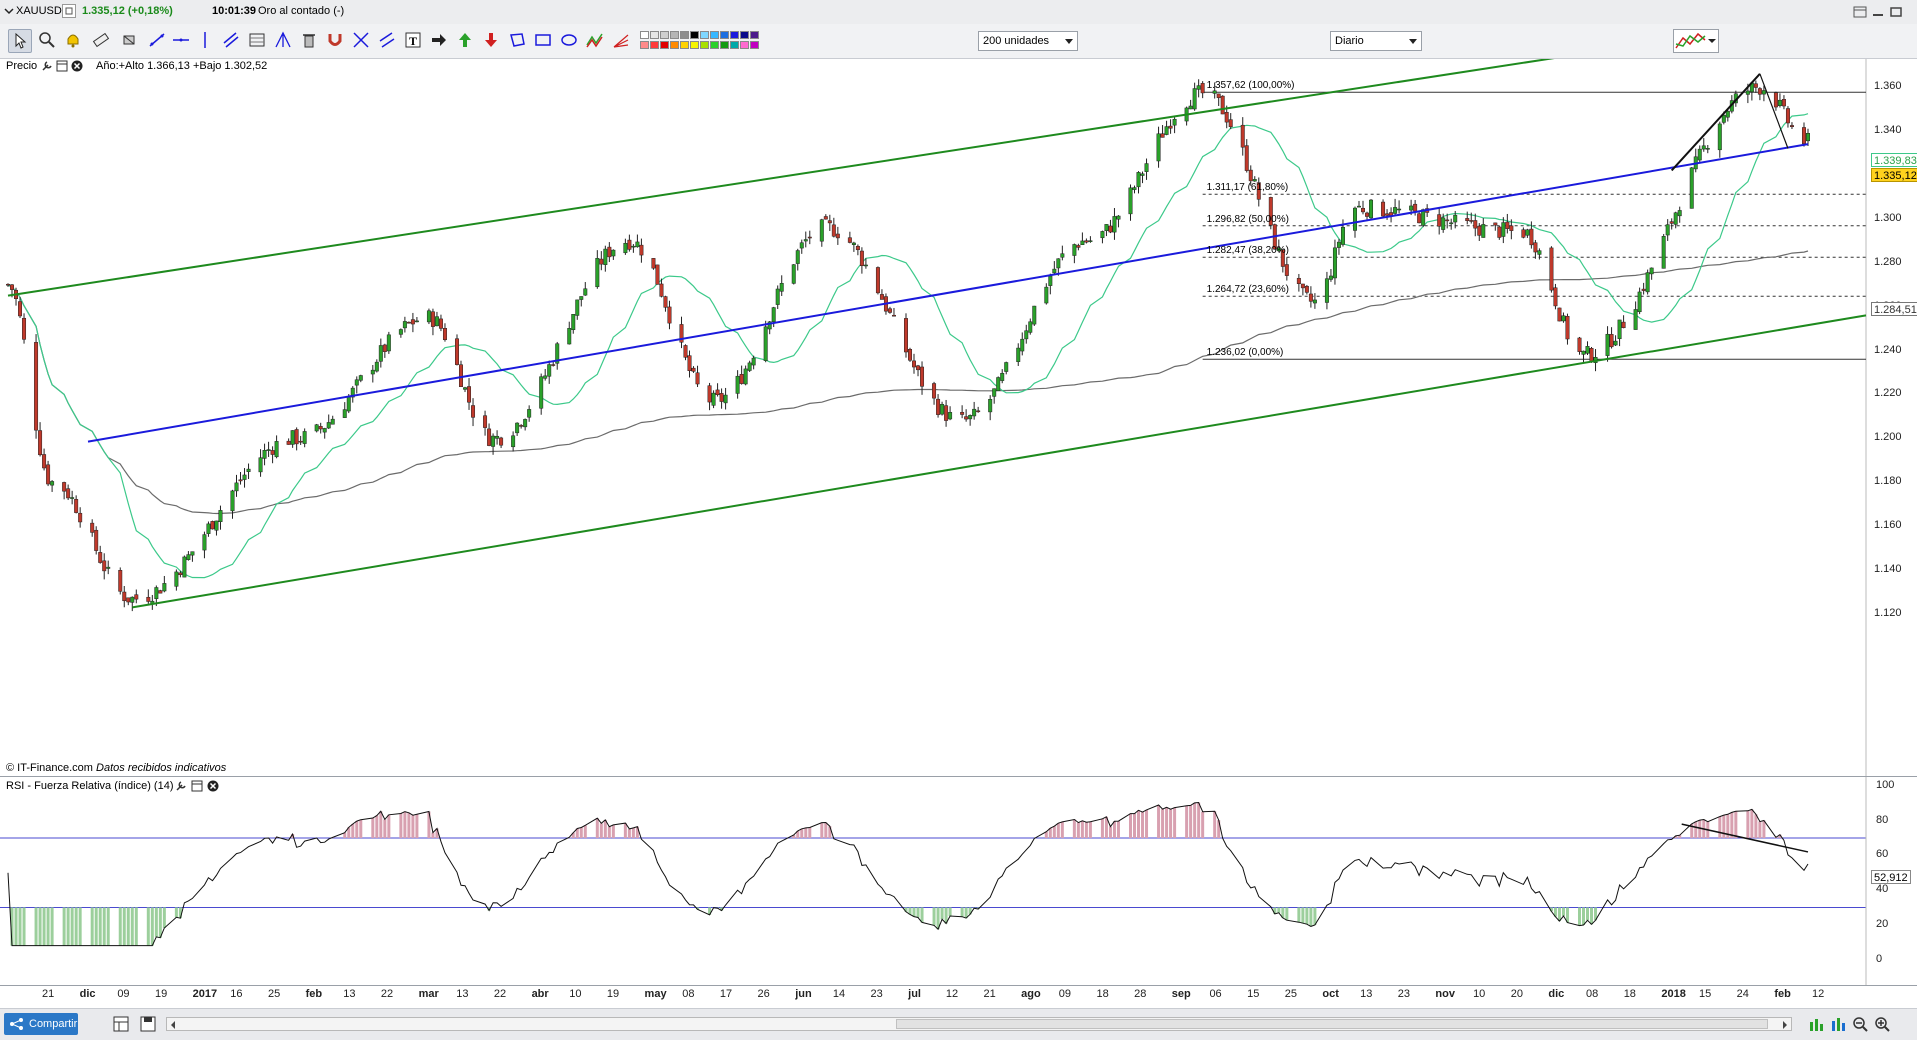  I want to click on share-button: Compartir, so click(41, 1024).